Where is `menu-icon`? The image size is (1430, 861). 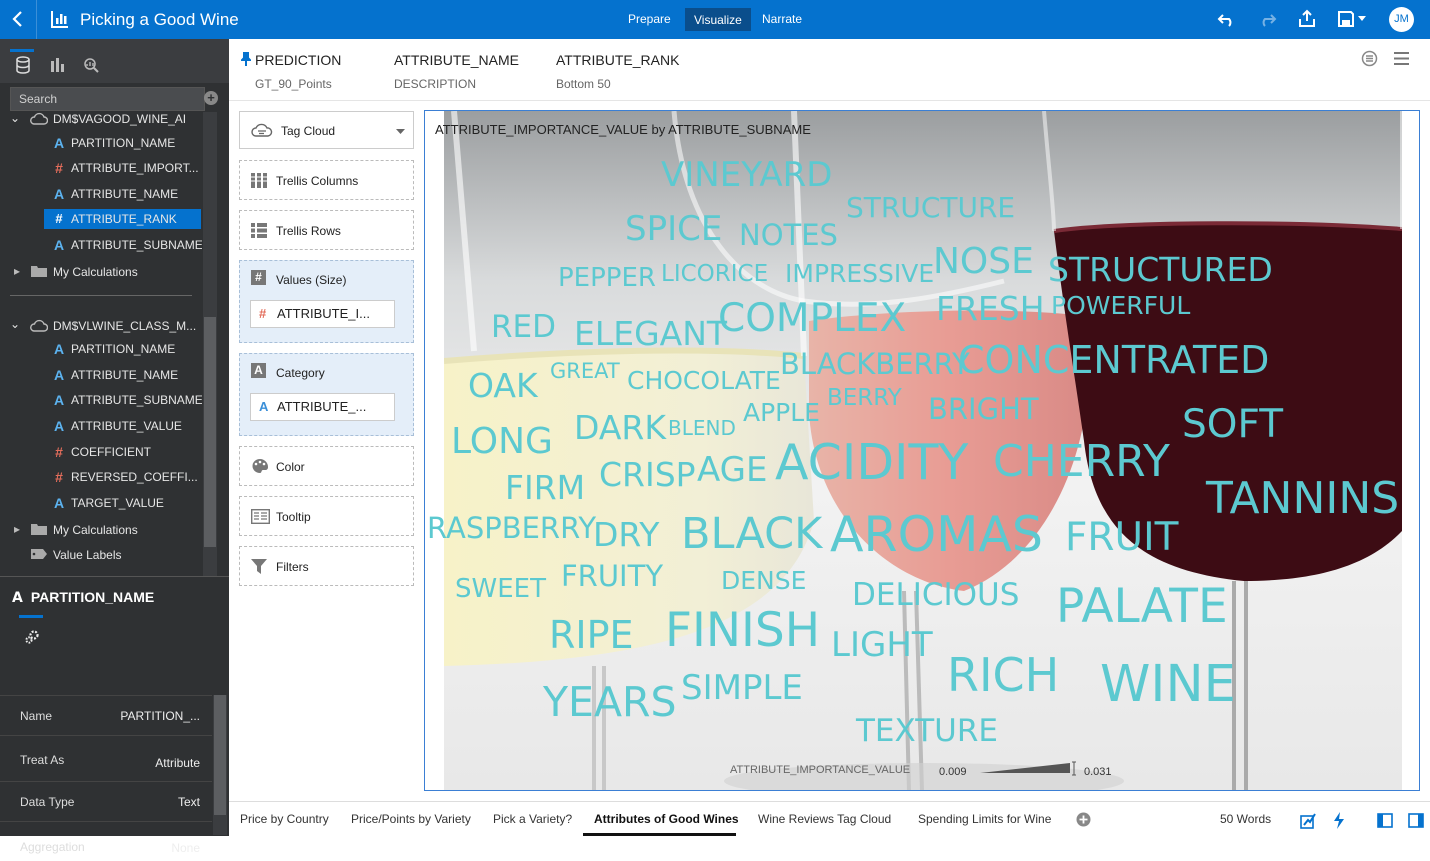 menu-icon is located at coordinates (1401, 58).